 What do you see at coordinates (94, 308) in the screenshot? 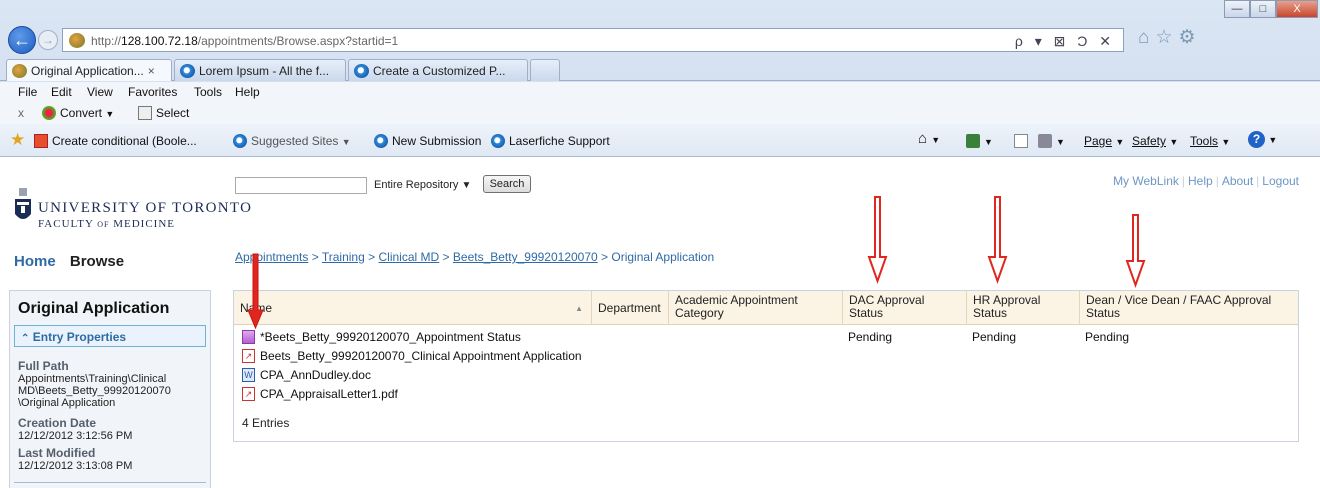
I see `sidebar-title: Original Application` at bounding box center [94, 308].